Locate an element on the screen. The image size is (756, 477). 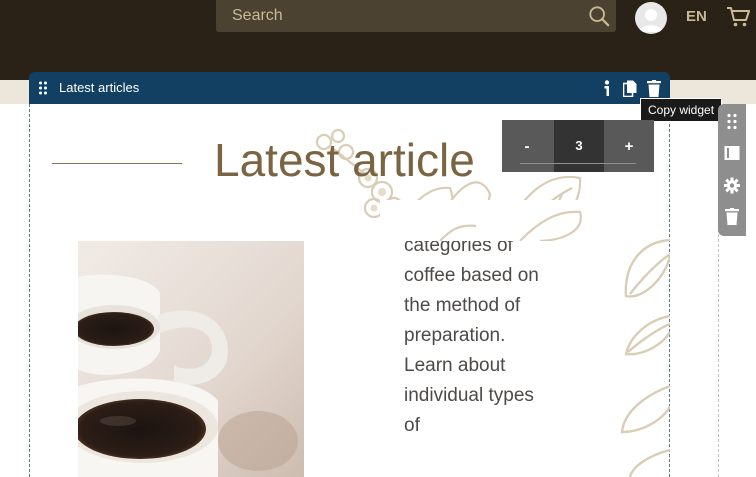
info-icon is located at coordinates (607, 88).